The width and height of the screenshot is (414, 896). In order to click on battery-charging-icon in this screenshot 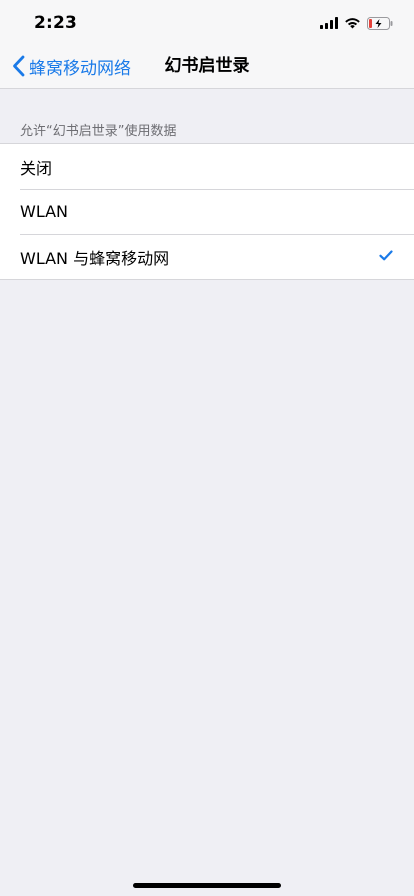, I will do `click(380, 23)`.